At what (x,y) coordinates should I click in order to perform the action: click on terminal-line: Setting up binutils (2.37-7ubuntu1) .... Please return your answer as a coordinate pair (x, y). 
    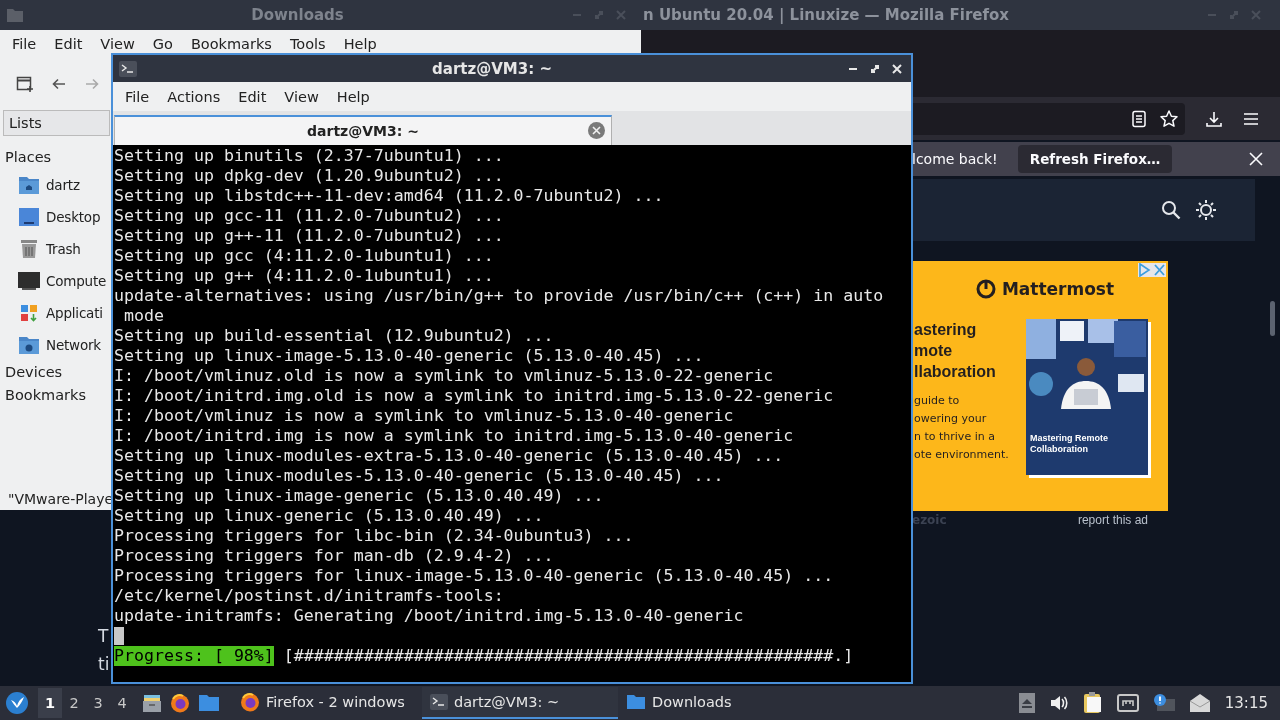
    Looking at the image, I should click on (309, 156).